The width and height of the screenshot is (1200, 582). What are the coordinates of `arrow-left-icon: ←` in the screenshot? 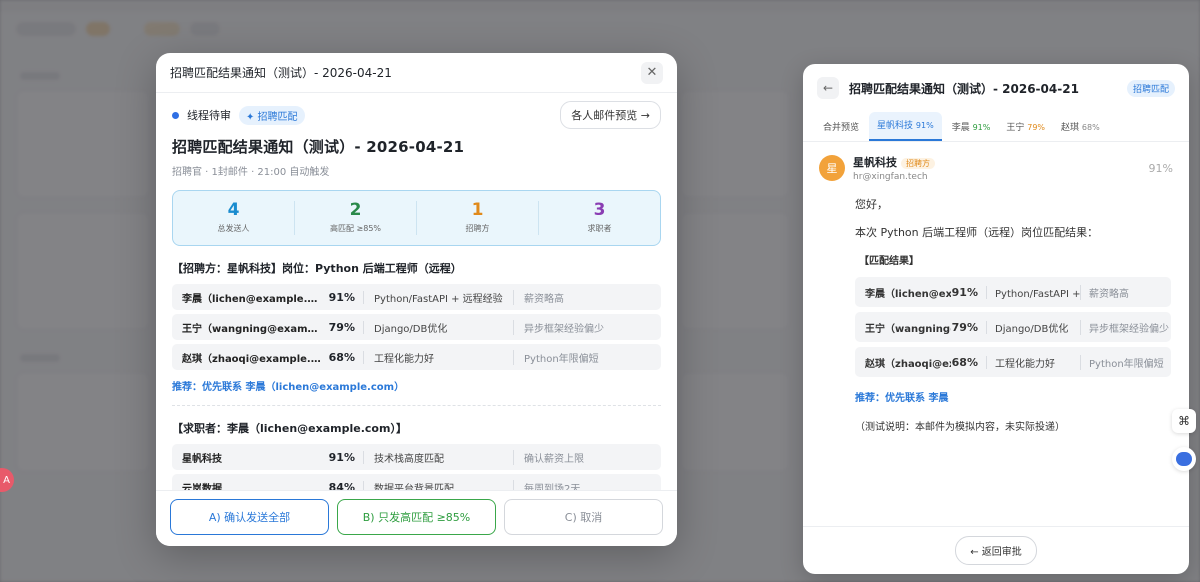 It's located at (828, 88).